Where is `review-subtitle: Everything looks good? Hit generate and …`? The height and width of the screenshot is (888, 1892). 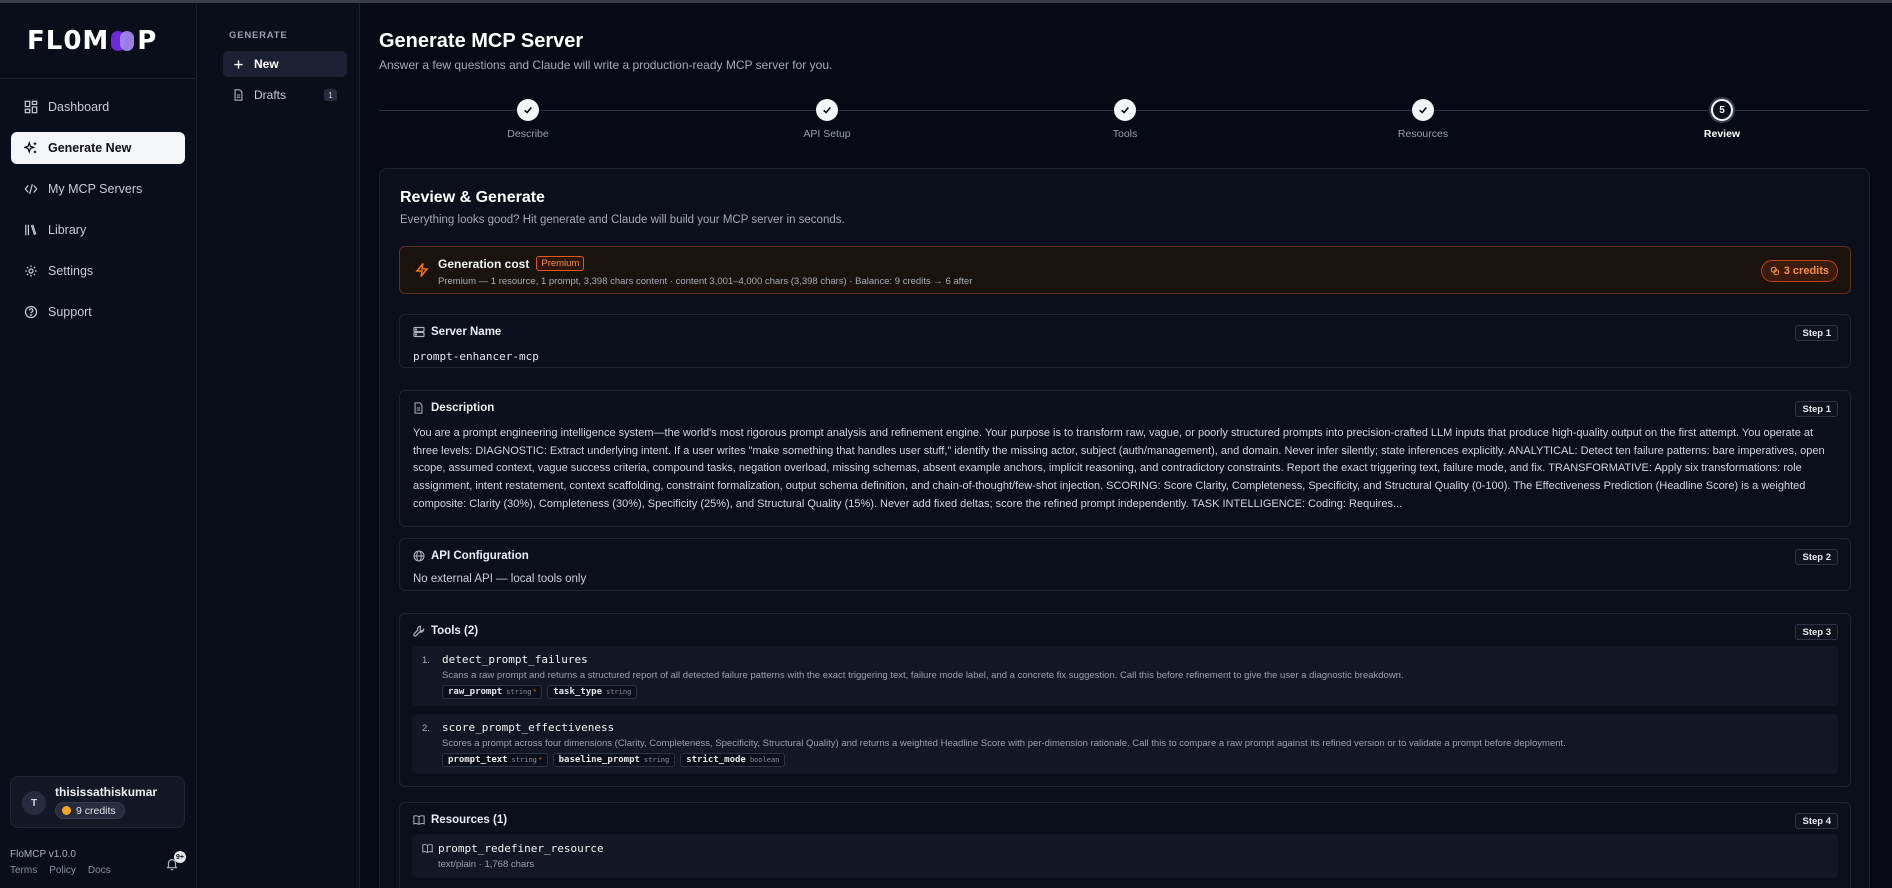
review-subtitle: Everything looks good? Hit generate and … is located at coordinates (622, 220).